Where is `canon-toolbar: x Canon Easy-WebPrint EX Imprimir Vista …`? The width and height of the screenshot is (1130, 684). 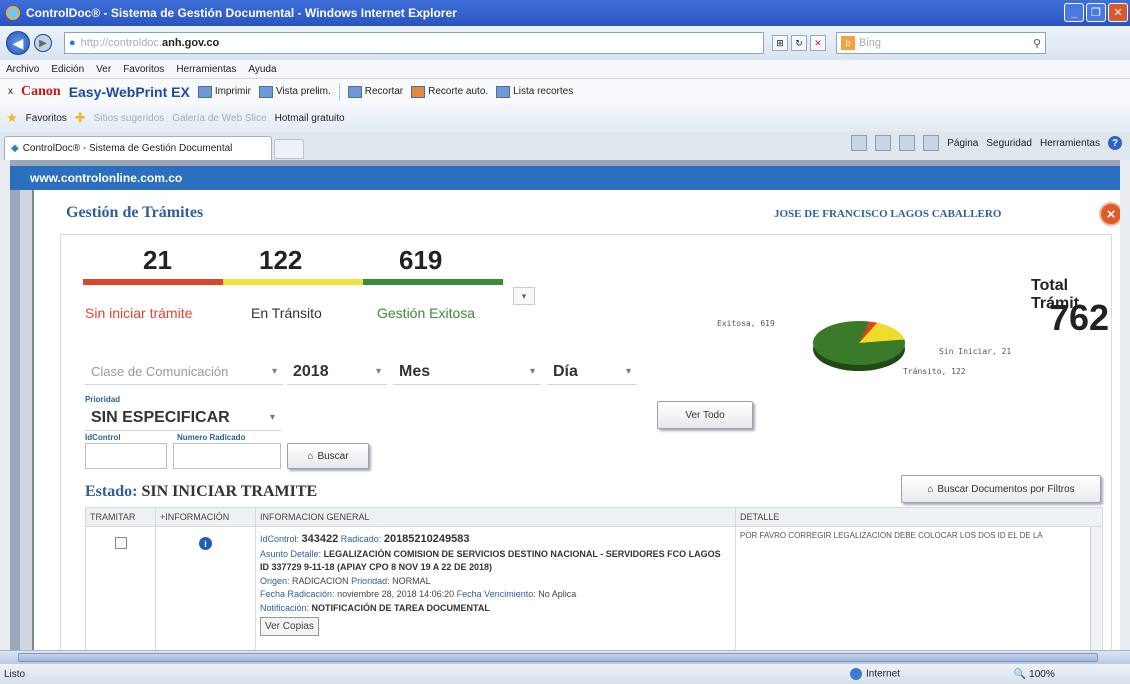 canon-toolbar: x Canon Easy-WebPrint EX Imprimir Vista … is located at coordinates (565, 91).